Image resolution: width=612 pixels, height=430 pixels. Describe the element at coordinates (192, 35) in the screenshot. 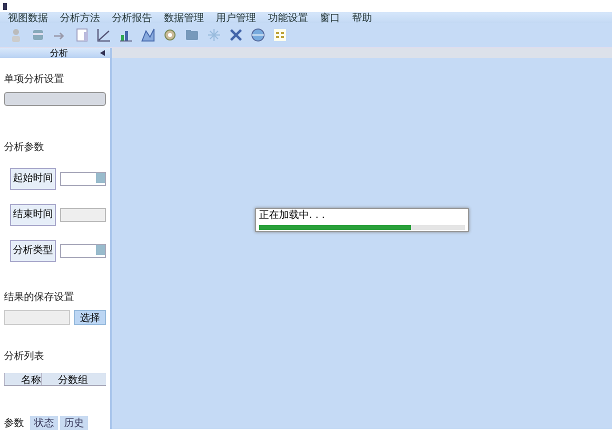

I see `folder-icon` at that location.